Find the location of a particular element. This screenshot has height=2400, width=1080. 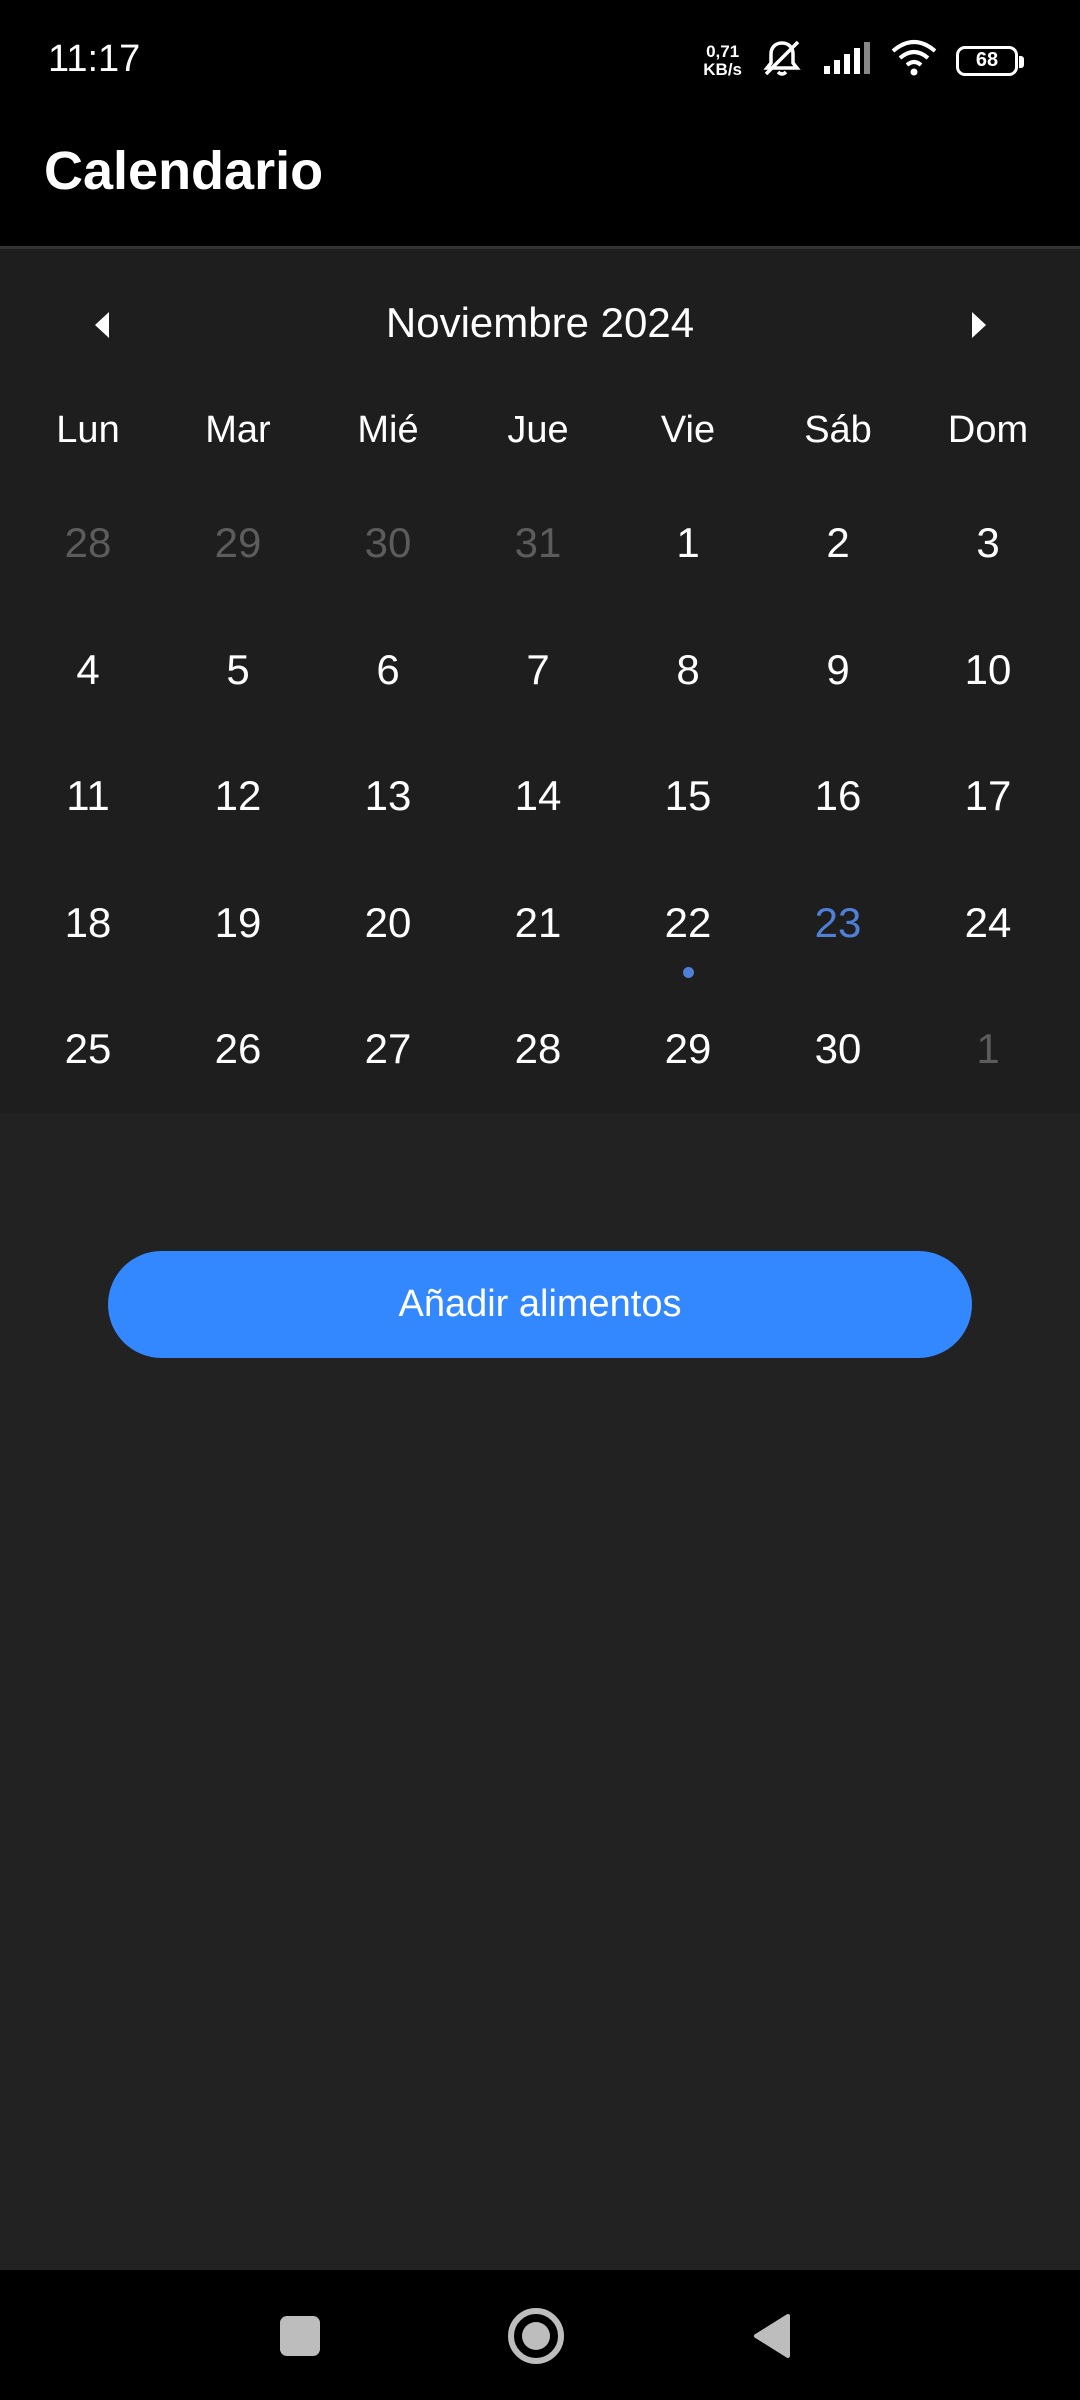

calendar-day: 5 is located at coordinates (238, 709).